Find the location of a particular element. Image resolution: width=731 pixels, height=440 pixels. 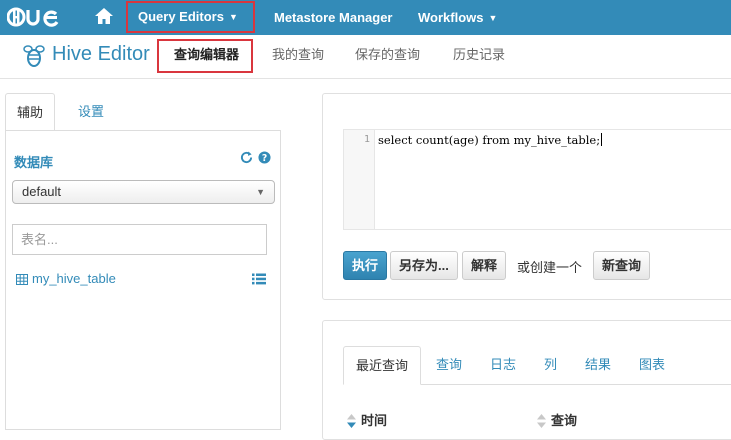

tab-assist: 辅助 is located at coordinates (30, 112).